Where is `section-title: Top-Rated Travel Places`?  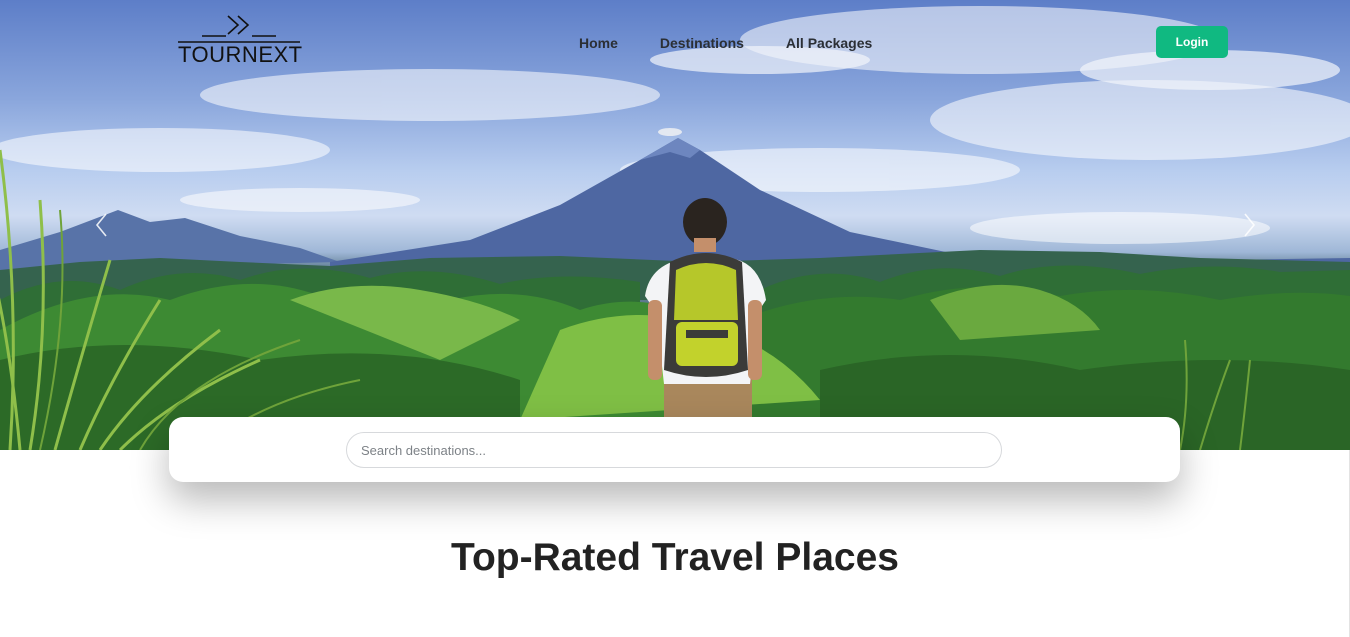 section-title: Top-Rated Travel Places is located at coordinates (675, 557).